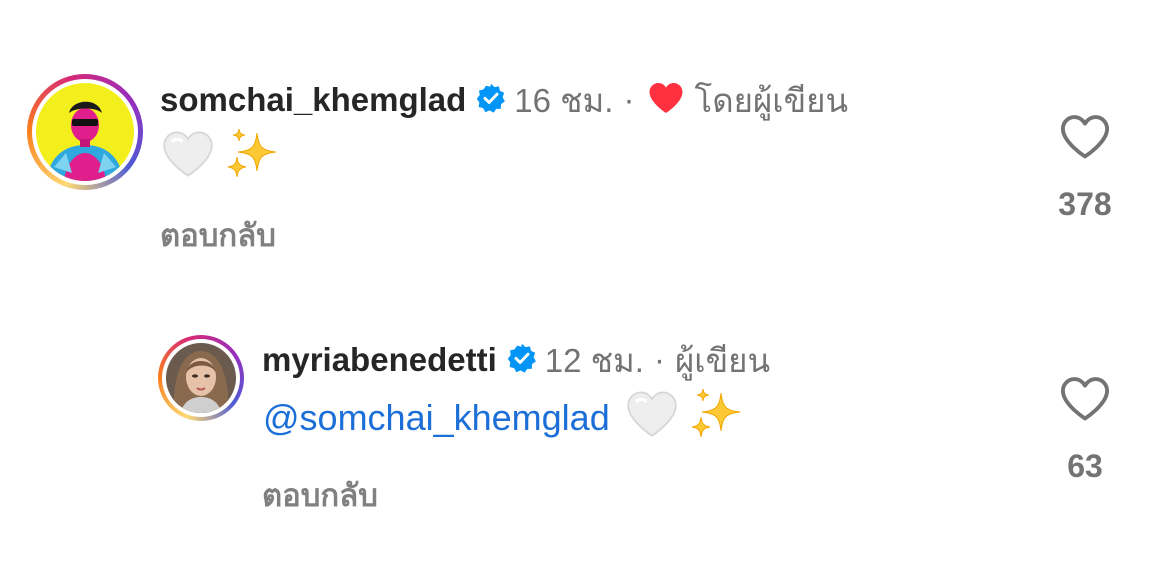  I want to click on filled-heart-icon, so click(666, 100).